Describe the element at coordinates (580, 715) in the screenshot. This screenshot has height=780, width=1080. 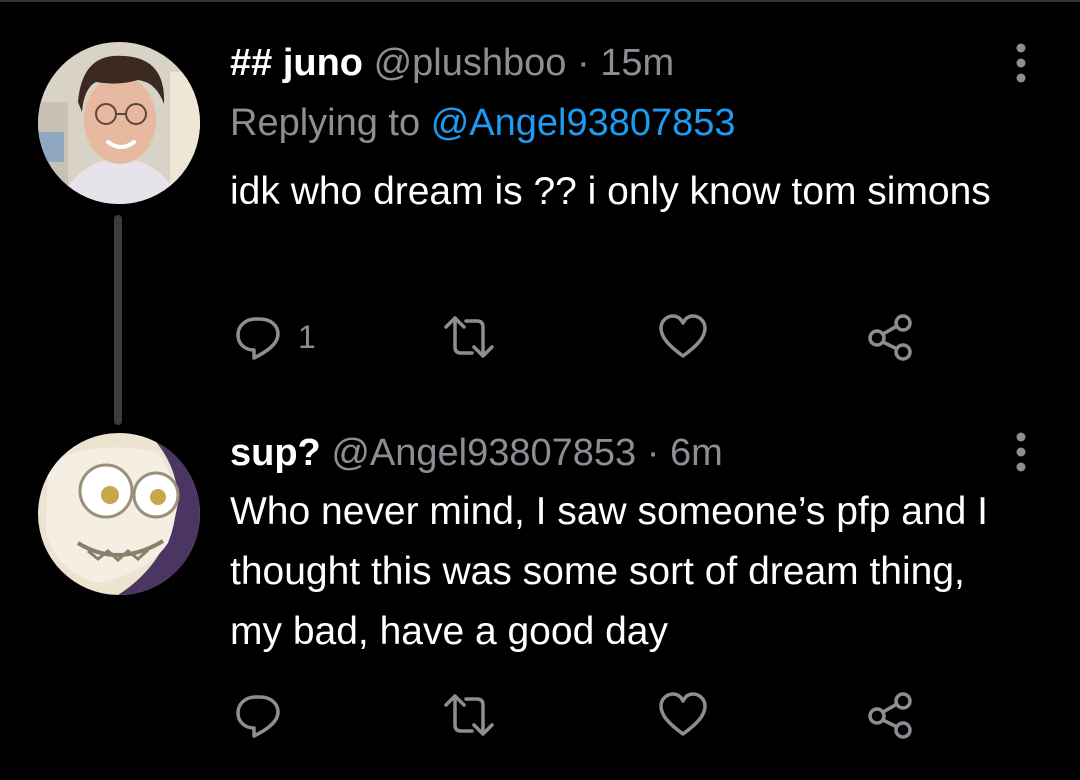
I see `action-bar` at that location.